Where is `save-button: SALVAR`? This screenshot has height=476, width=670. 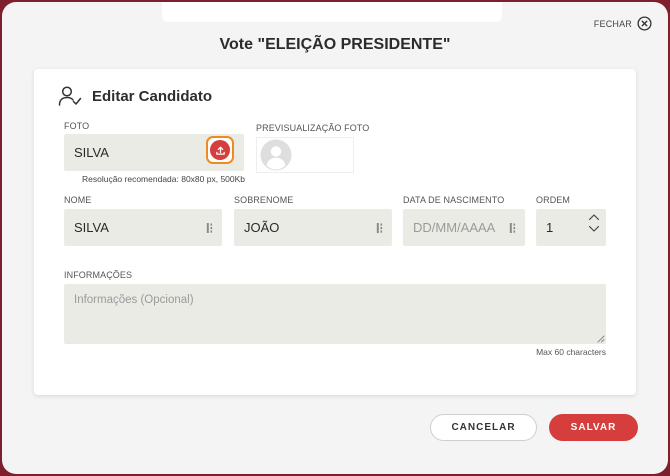 save-button: SALVAR is located at coordinates (593, 427).